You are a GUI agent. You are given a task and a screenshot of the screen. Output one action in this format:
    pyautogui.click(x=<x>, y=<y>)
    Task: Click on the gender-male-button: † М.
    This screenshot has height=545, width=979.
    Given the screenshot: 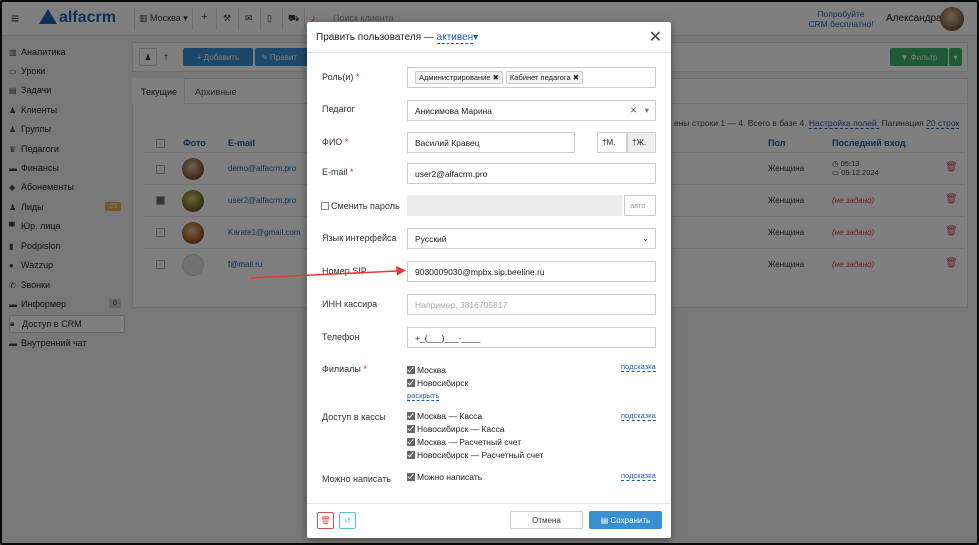 What is the action you would take?
    pyautogui.click(x=612, y=142)
    